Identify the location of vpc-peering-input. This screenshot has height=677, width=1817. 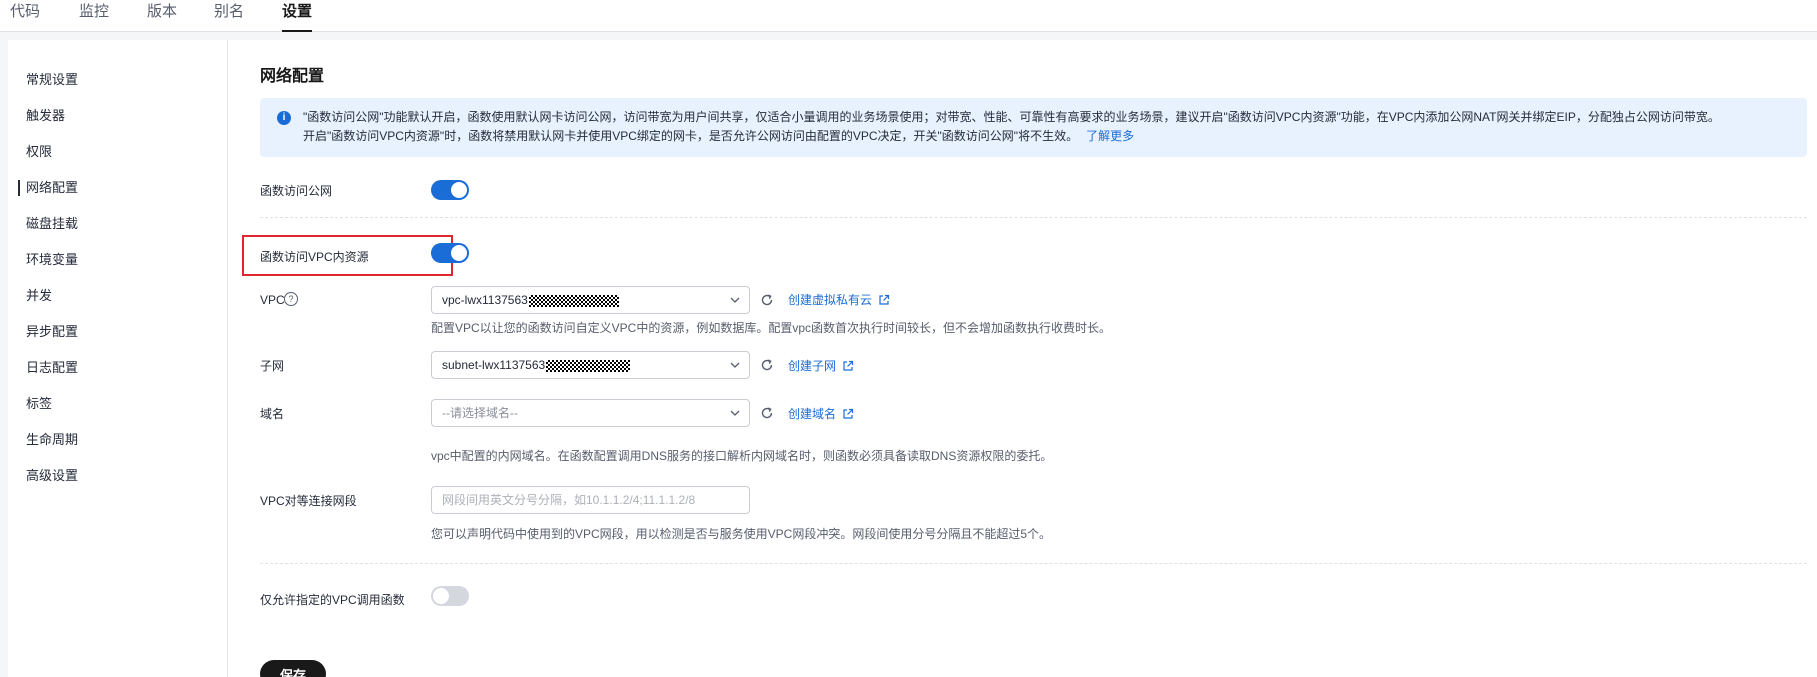
(590, 500).